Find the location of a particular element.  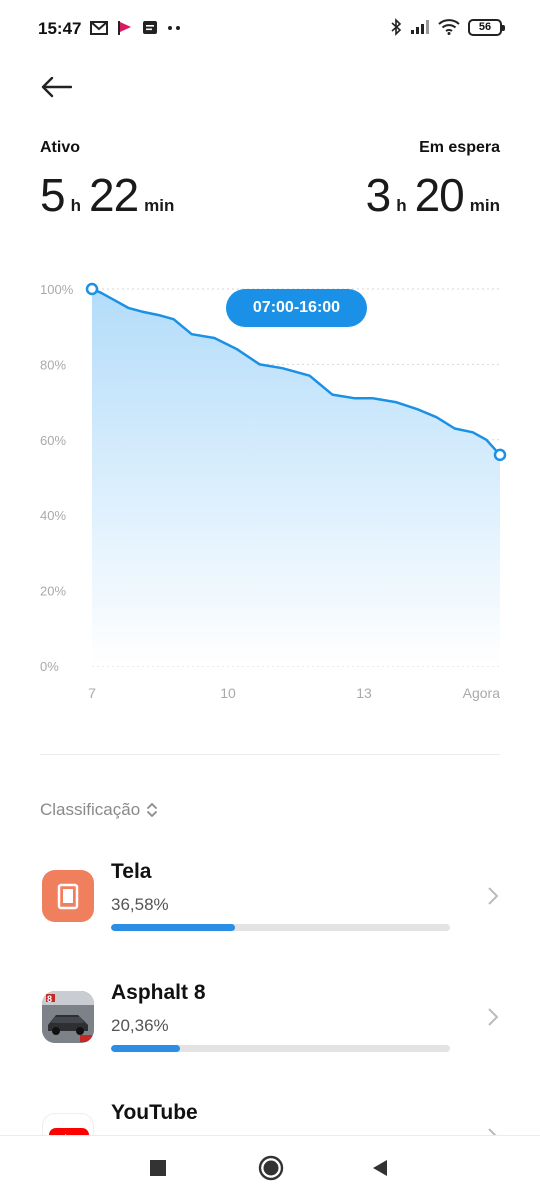

time-range-tooltip: 07:00-16:00 is located at coordinates (296, 308).